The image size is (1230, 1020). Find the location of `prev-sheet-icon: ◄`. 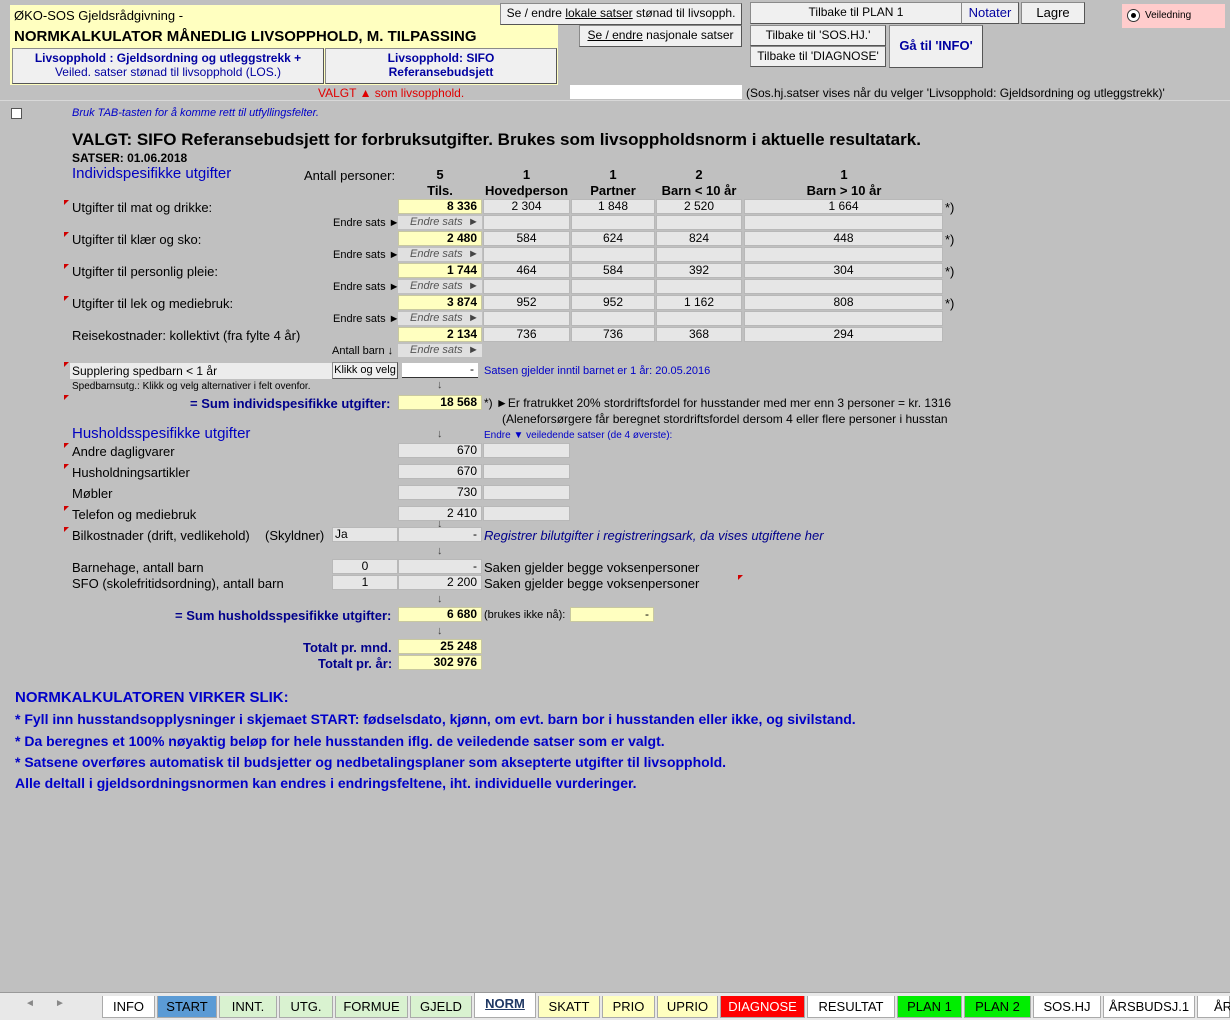

prev-sheet-icon: ◄ is located at coordinates (30, 1003).